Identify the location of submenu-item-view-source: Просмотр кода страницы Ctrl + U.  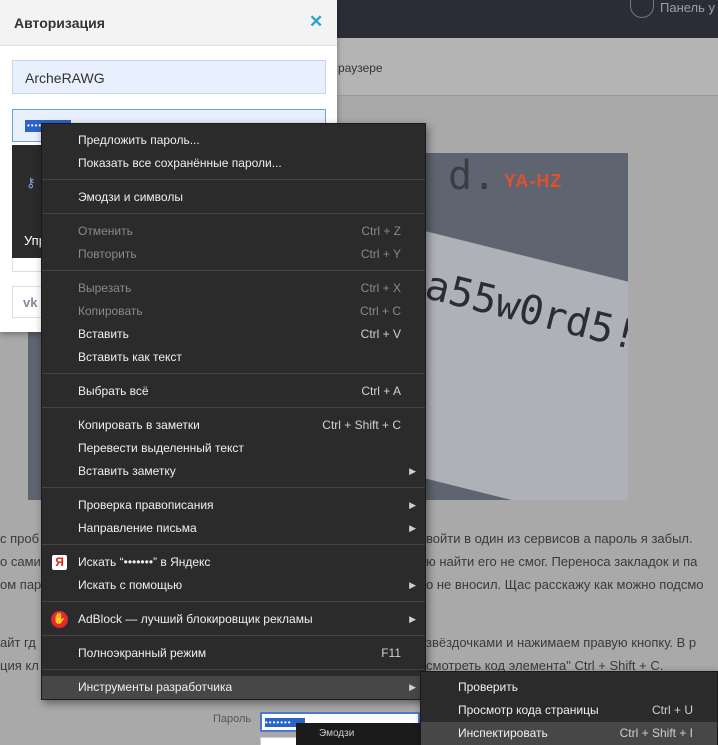
(569, 710).